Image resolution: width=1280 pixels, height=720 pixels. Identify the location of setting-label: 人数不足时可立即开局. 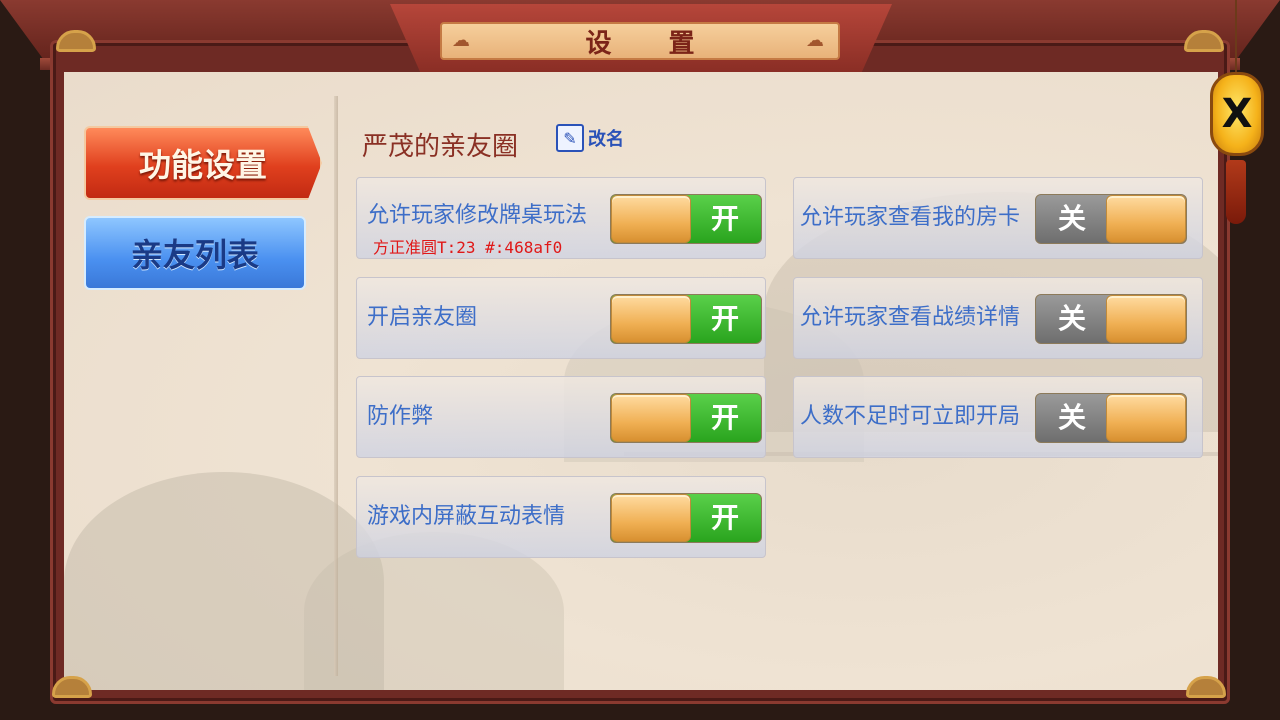
(910, 416).